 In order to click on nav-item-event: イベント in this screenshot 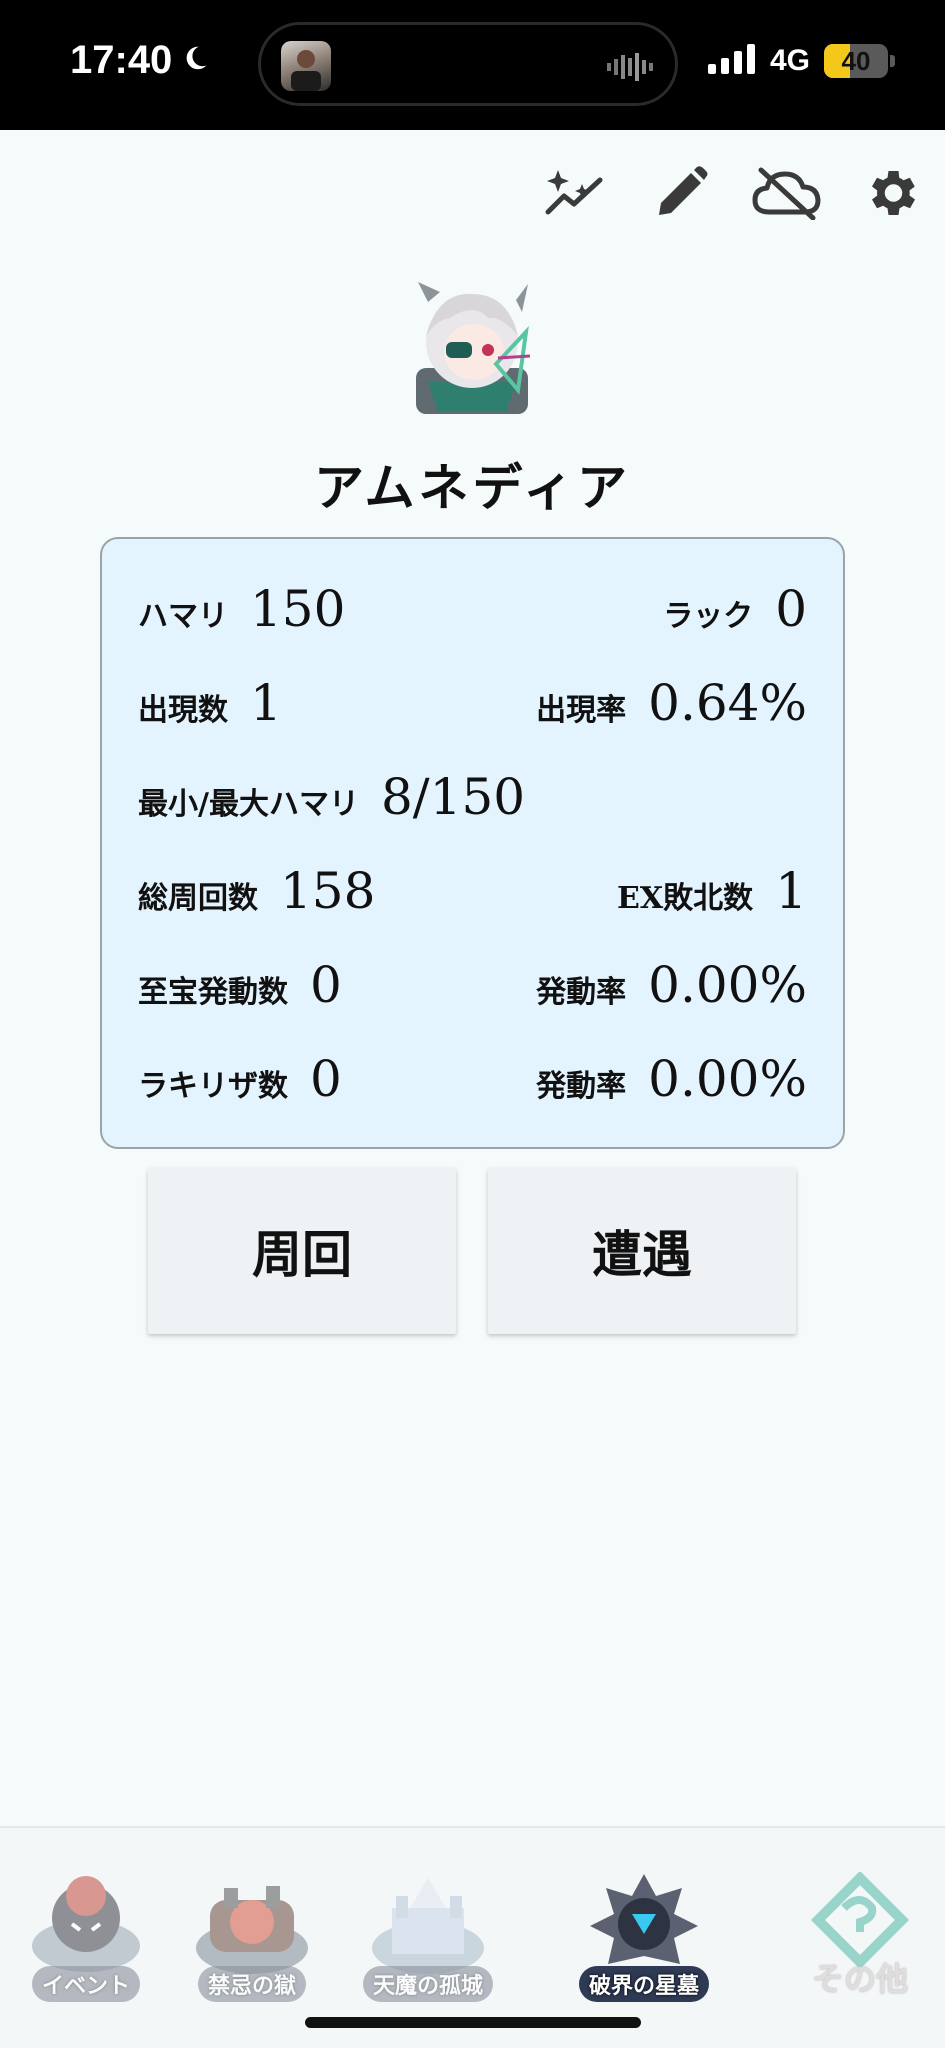, I will do `click(86, 1942)`.